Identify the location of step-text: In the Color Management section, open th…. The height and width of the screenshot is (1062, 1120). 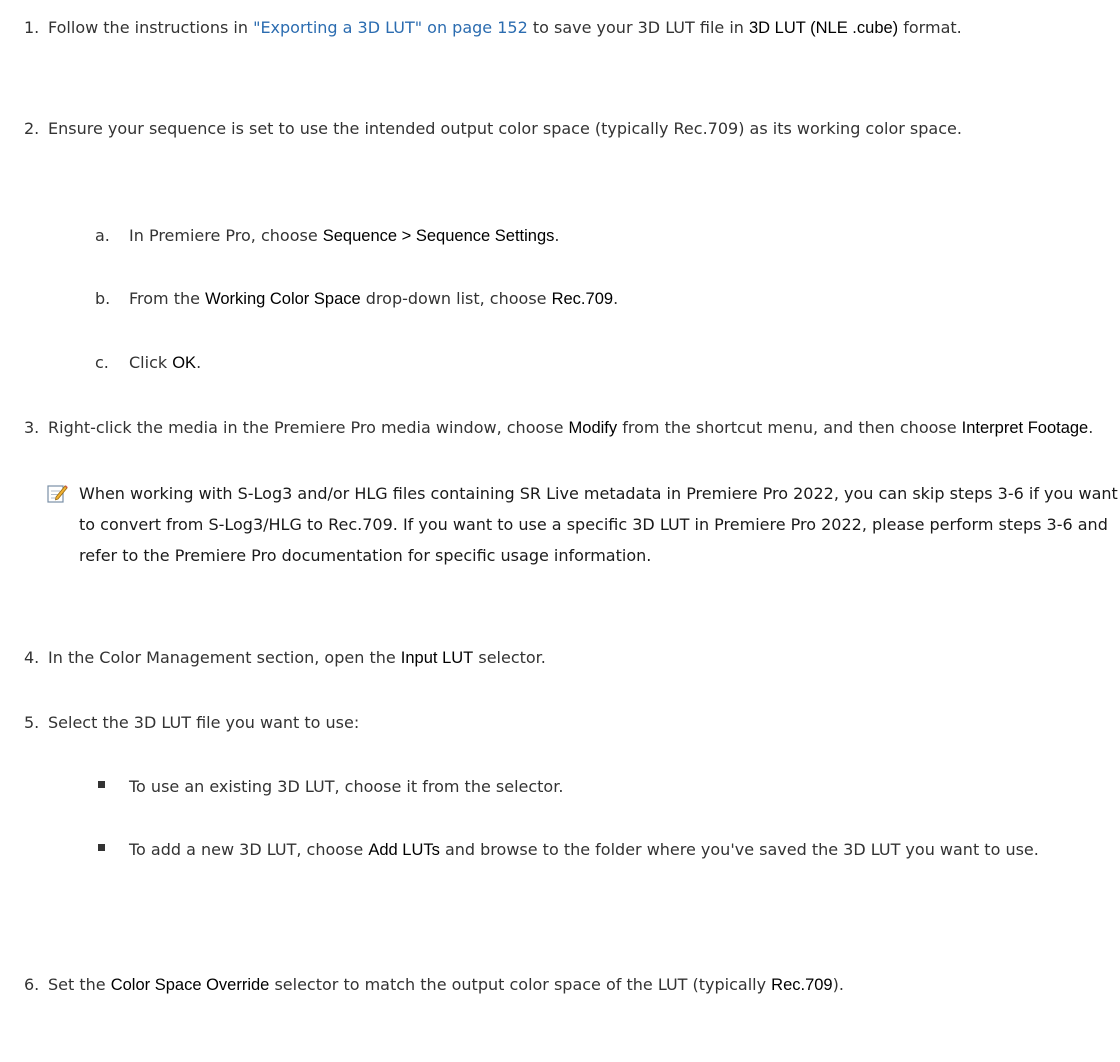
(297, 657).